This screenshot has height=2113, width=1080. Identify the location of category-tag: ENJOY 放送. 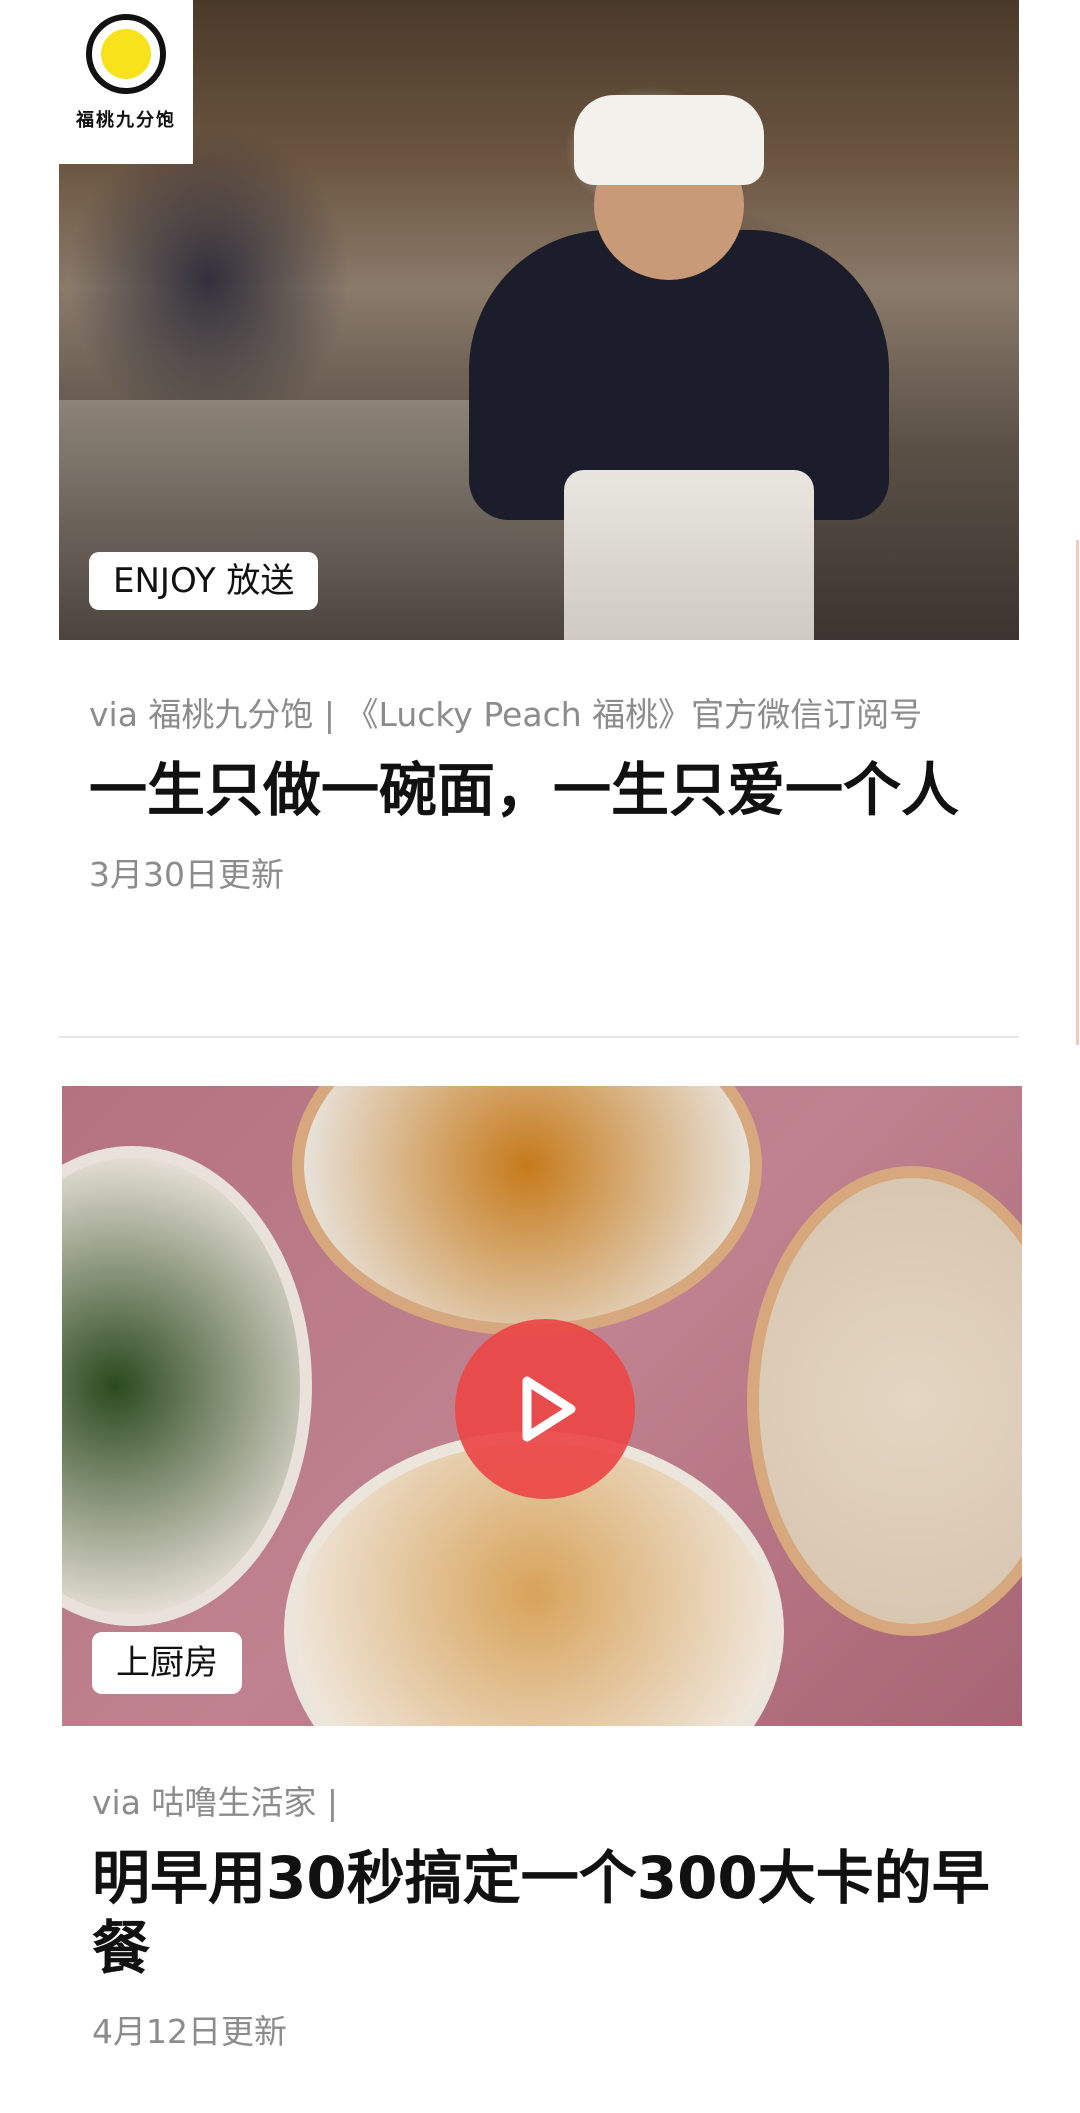
(204, 581).